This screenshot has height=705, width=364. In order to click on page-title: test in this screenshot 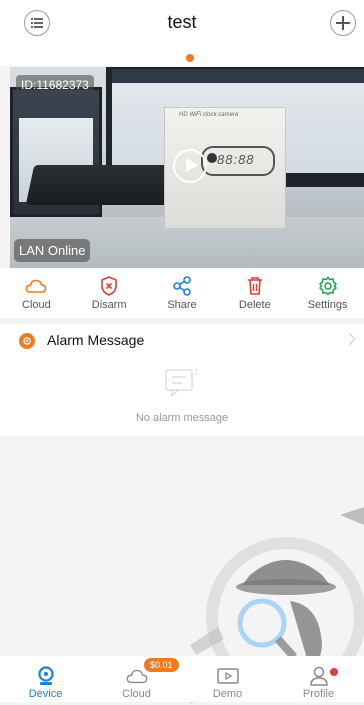, I will do `click(182, 22)`.